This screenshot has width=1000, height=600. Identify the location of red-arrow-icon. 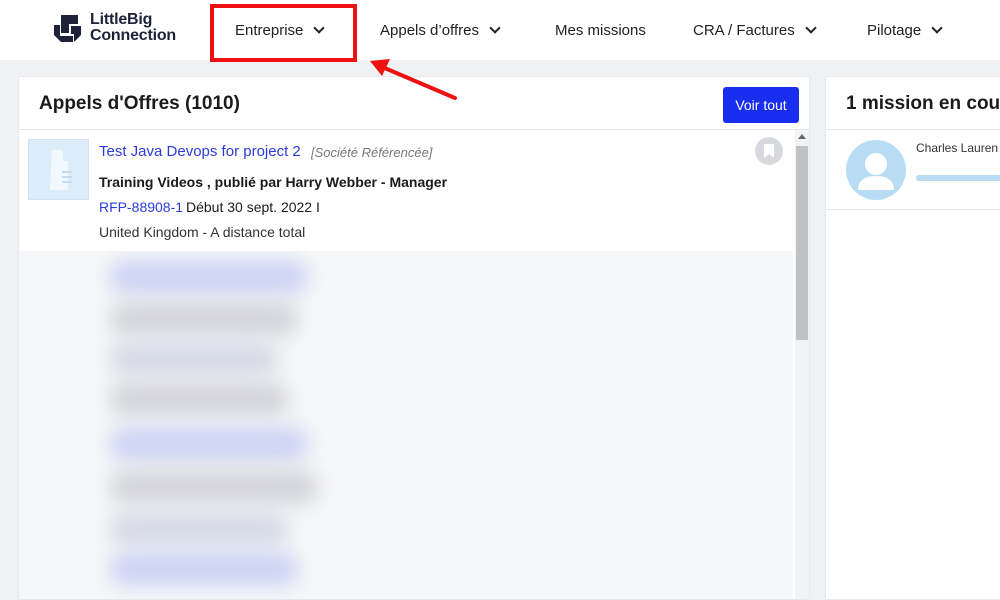
(413, 79).